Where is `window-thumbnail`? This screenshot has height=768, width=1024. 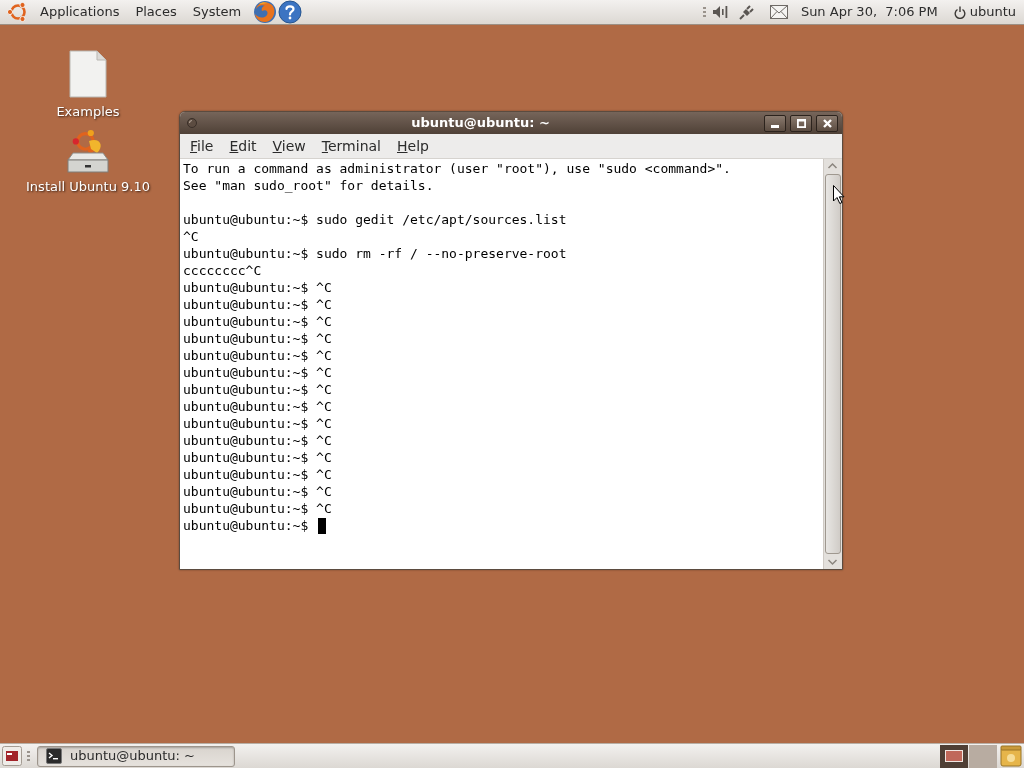 window-thumbnail is located at coordinates (954, 756).